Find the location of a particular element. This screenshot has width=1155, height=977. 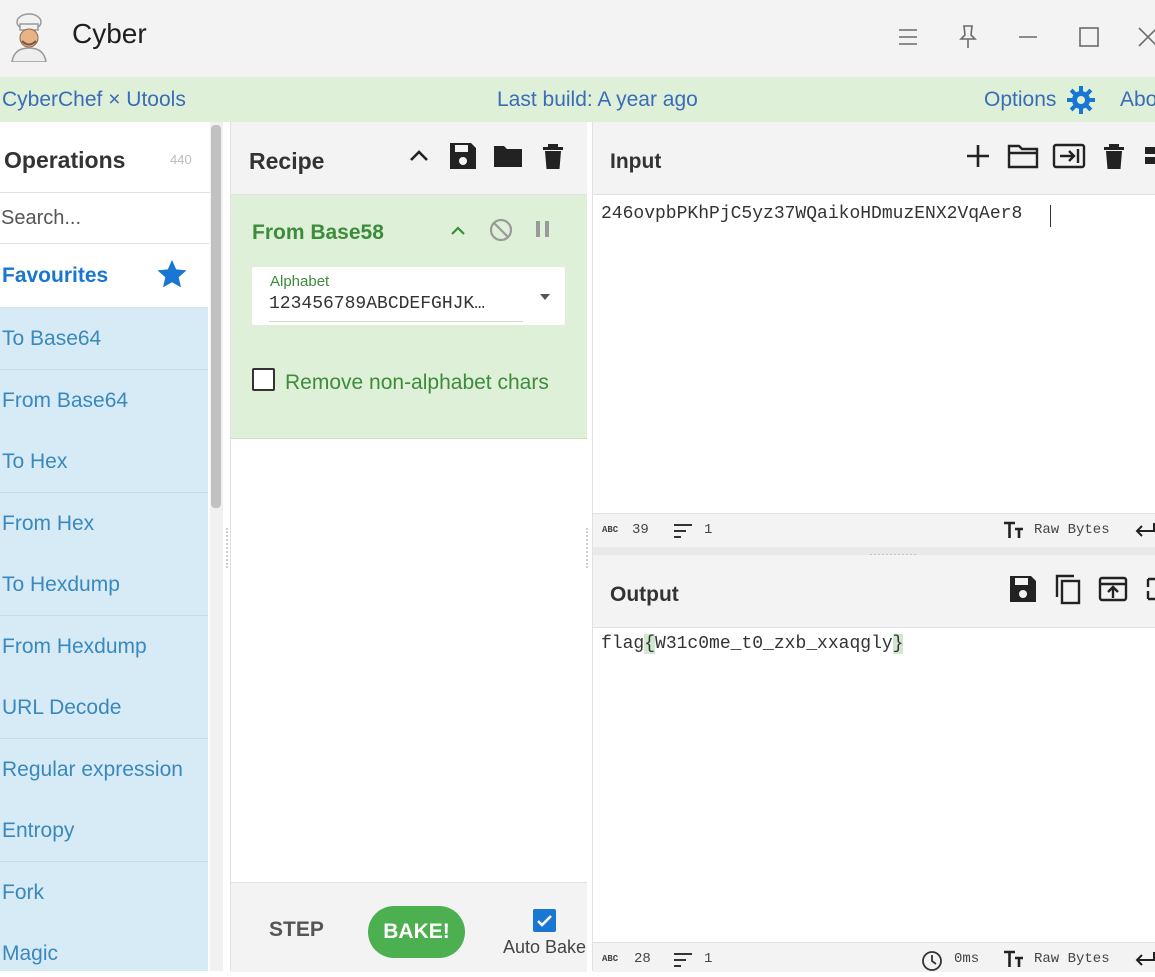

input-header: Input is located at coordinates (874, 158).